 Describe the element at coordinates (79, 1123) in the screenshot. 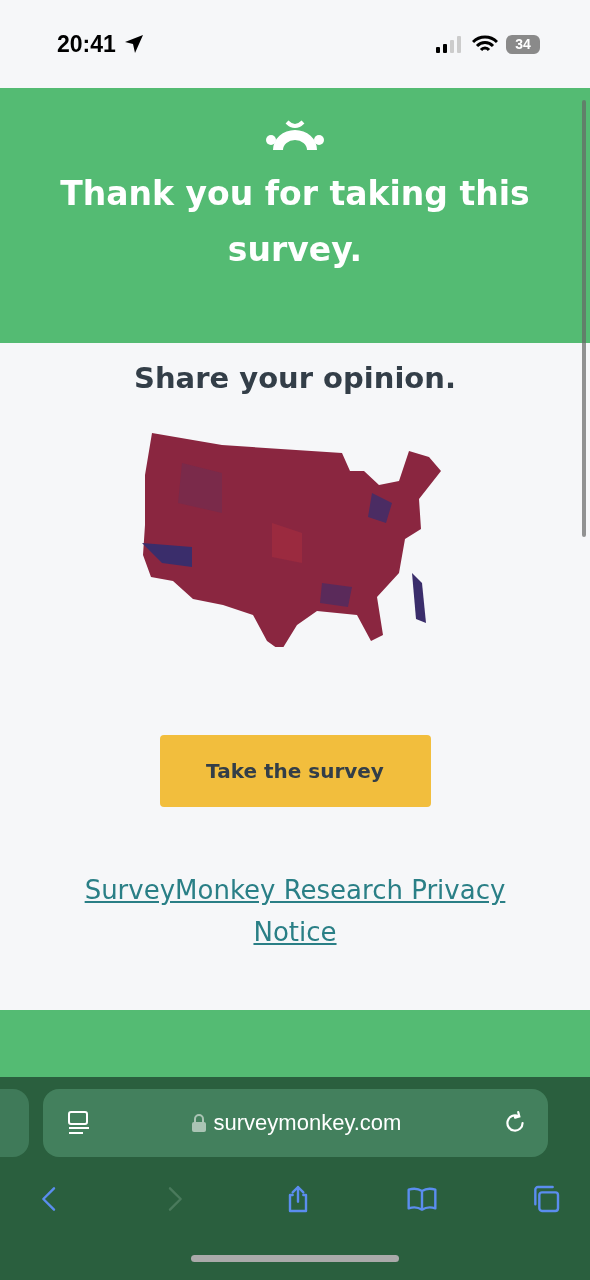

I see `reader-icon` at that location.